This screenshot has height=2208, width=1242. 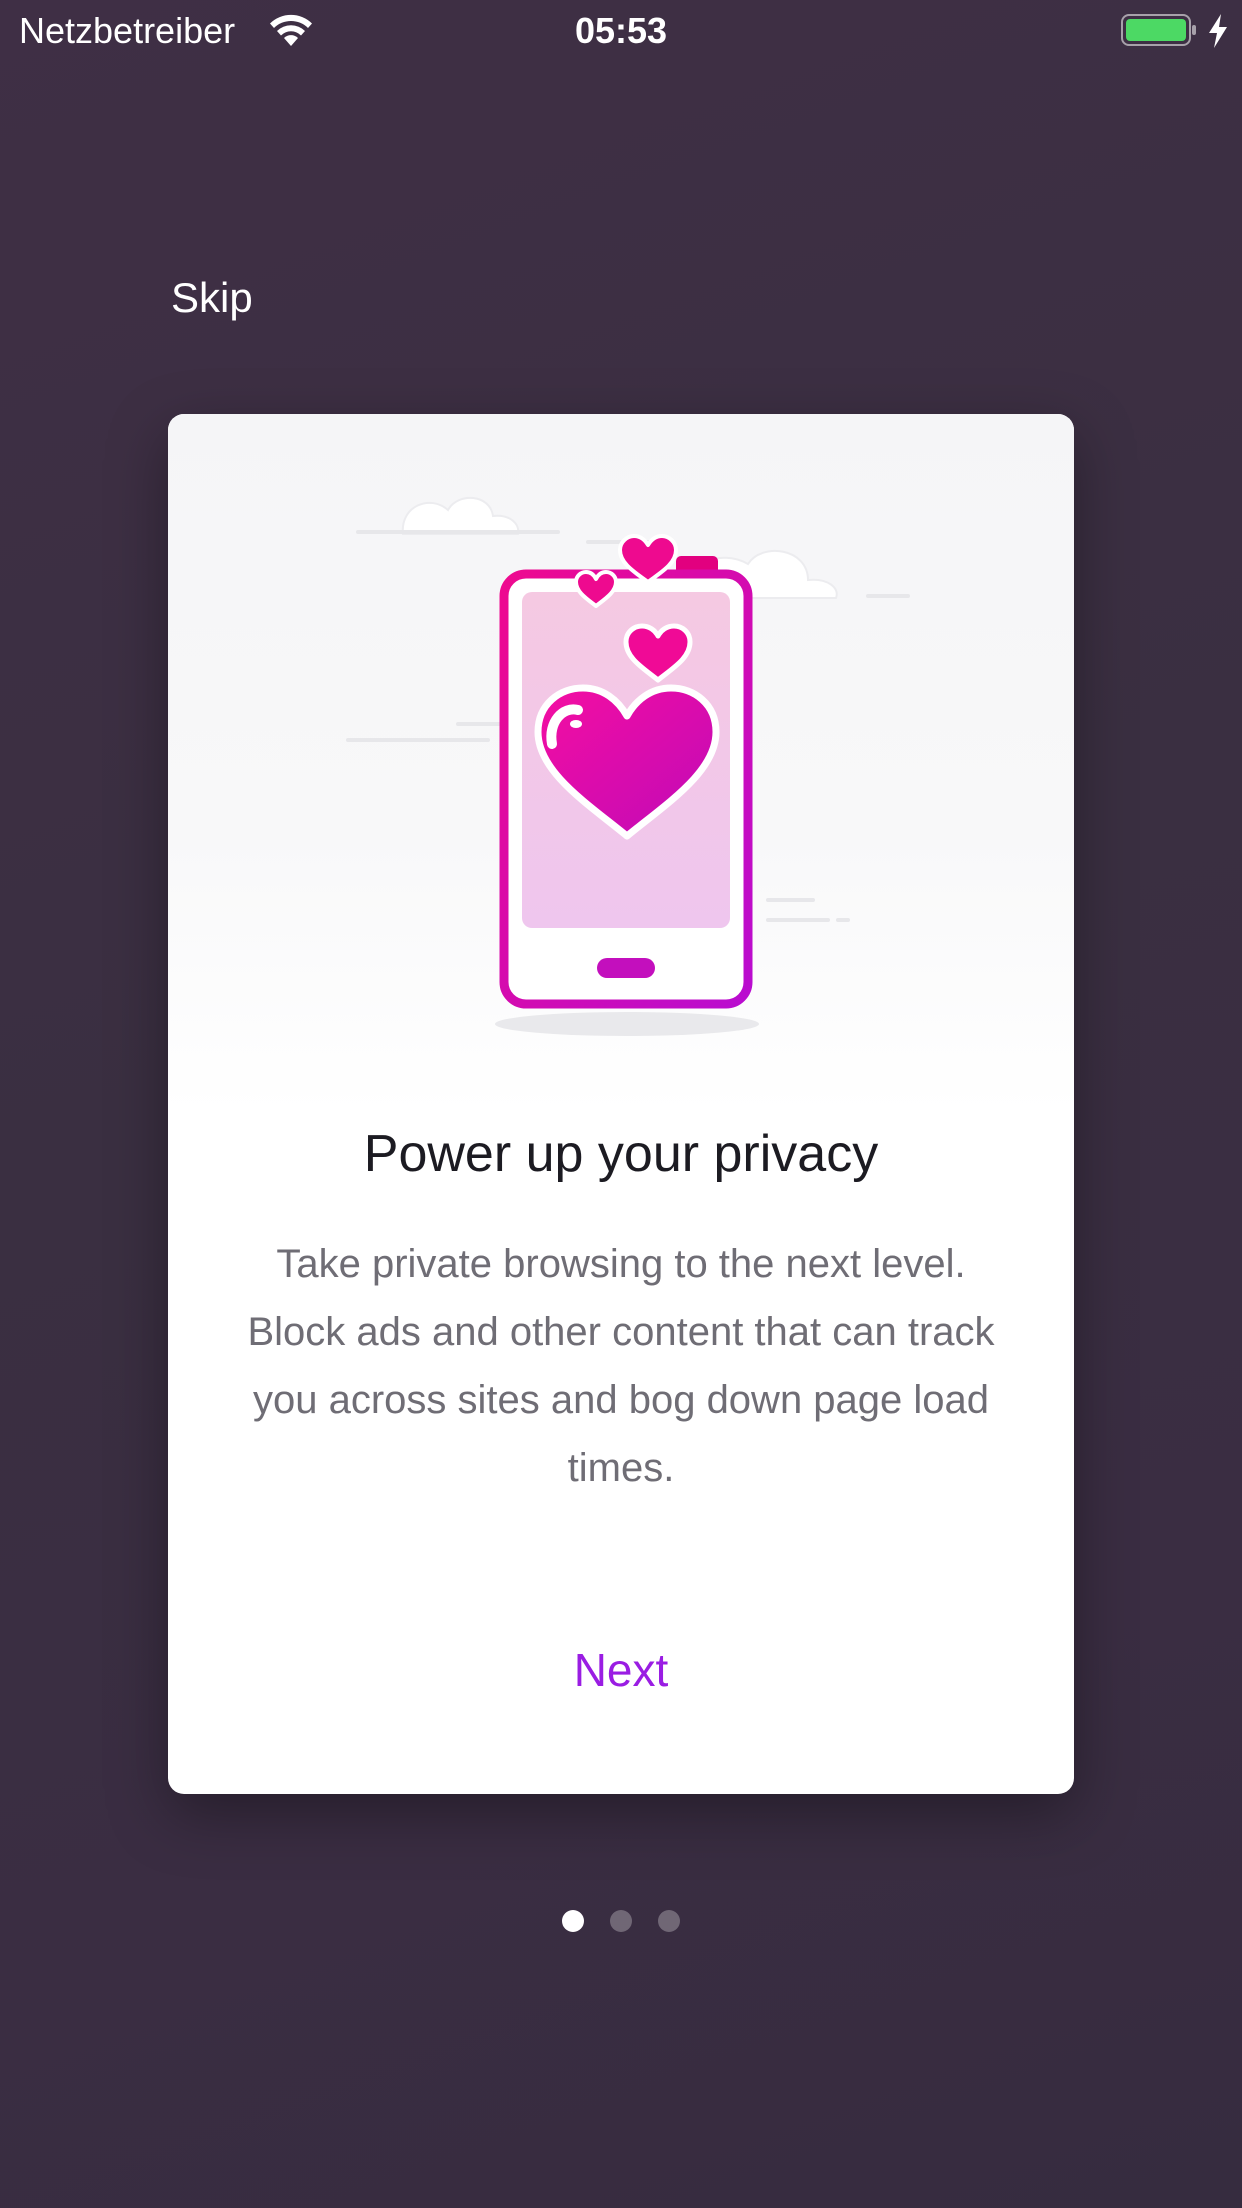 I want to click on page-indicator, so click(x=621, y=1922).